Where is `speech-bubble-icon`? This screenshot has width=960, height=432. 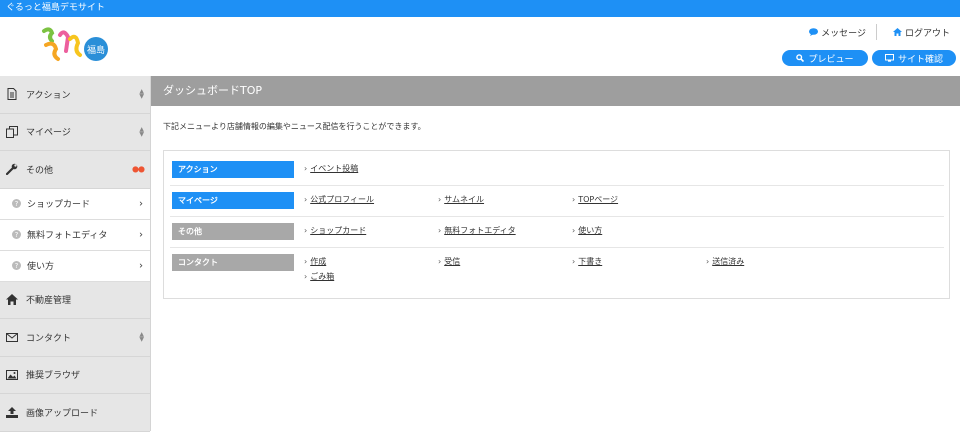 speech-bubble-icon is located at coordinates (814, 32).